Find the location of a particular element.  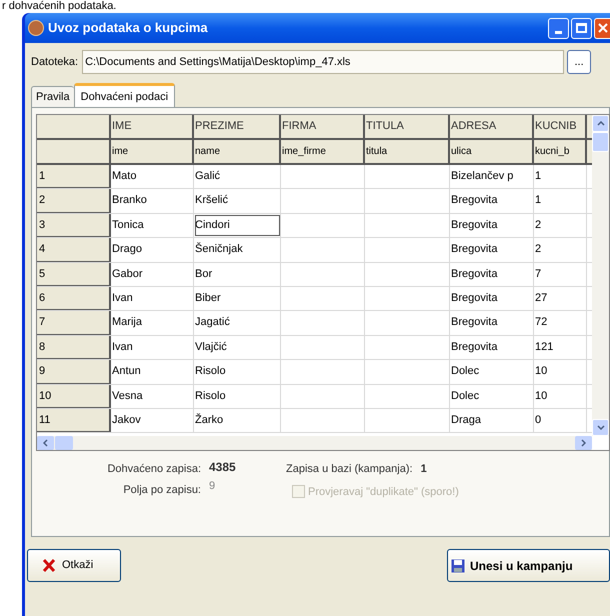

table-cell: Vesna is located at coordinates (152, 396).